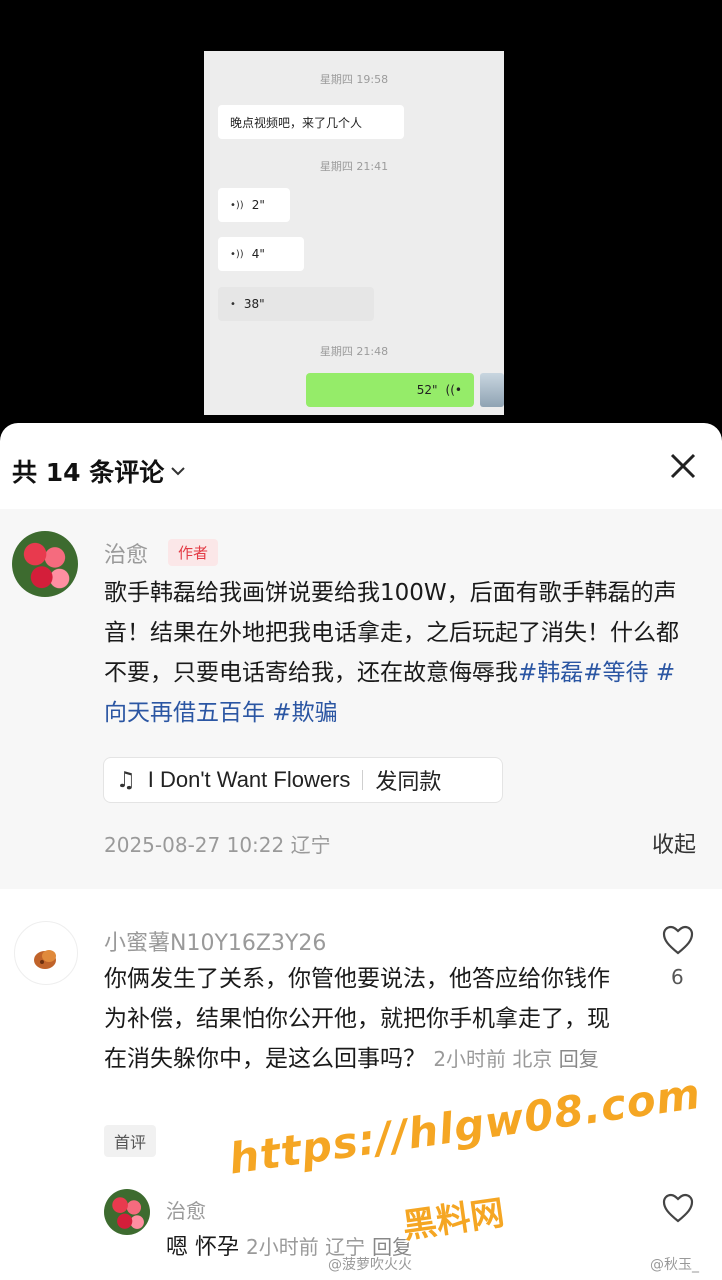 This screenshot has height=1280, width=722. I want to click on chevron-down-icon, so click(178, 471).